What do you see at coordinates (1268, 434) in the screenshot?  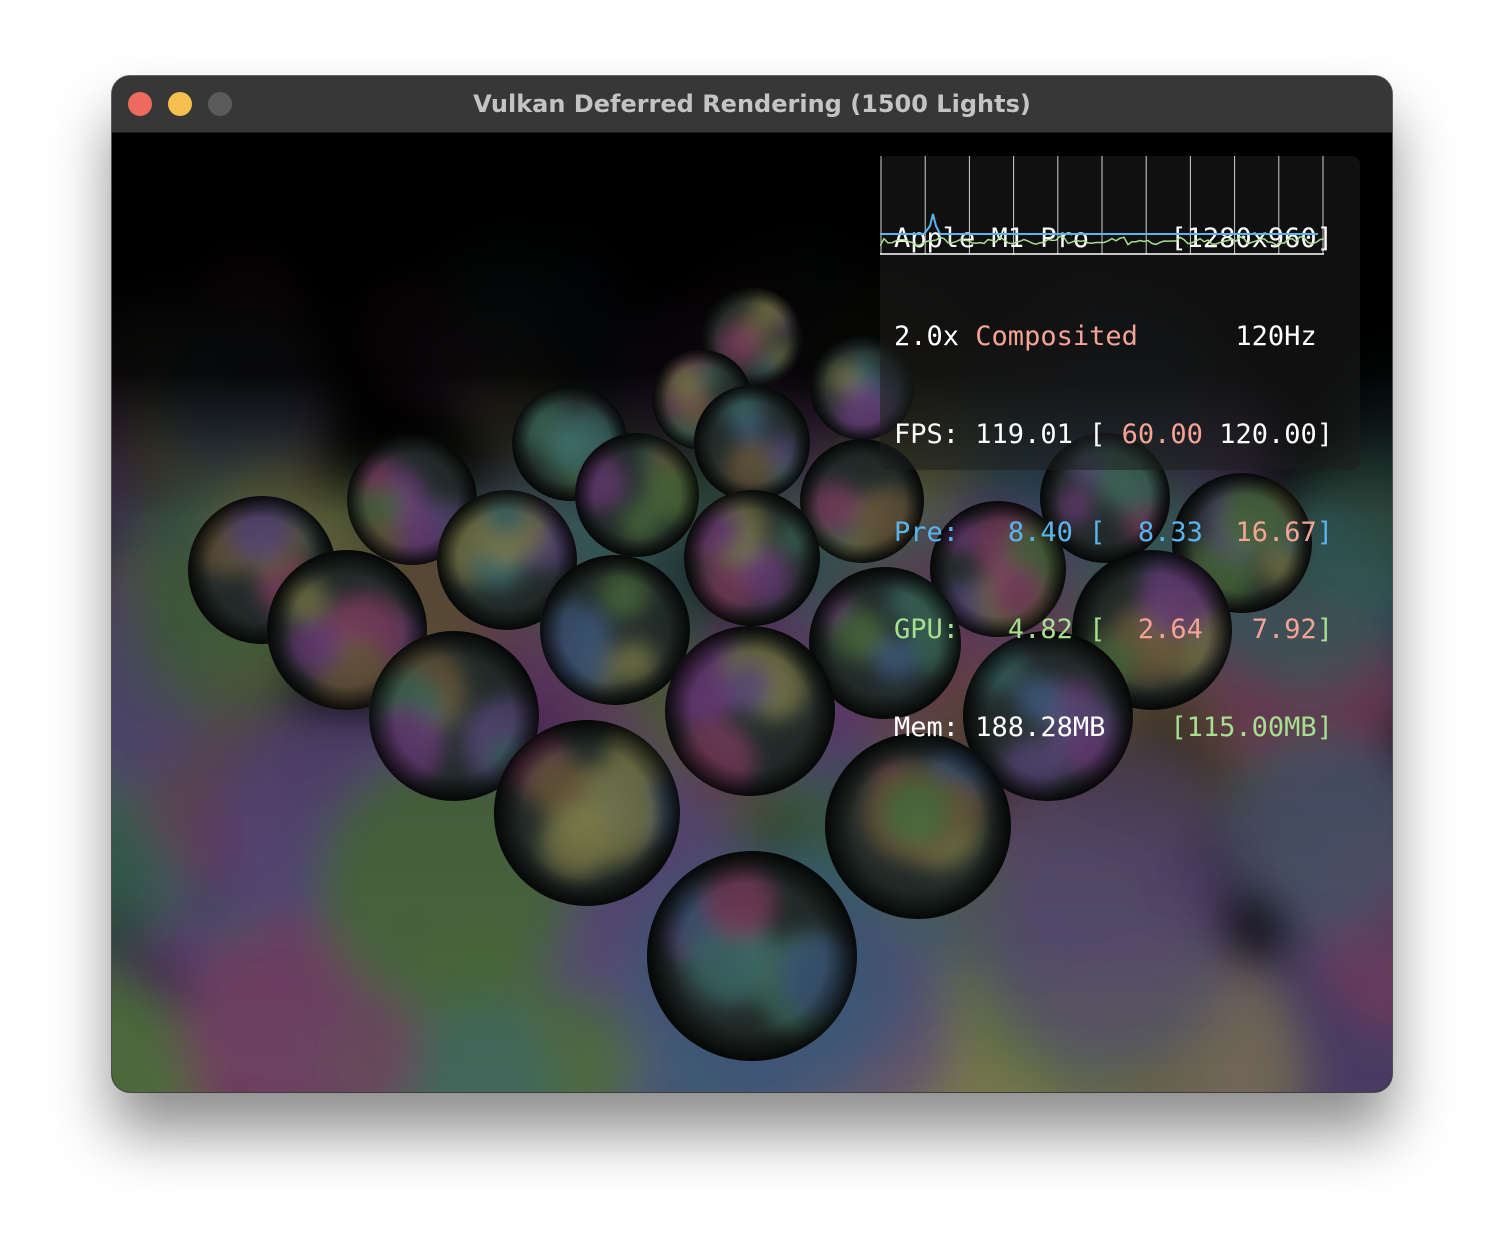 I see `fps-max: 120.00` at bounding box center [1268, 434].